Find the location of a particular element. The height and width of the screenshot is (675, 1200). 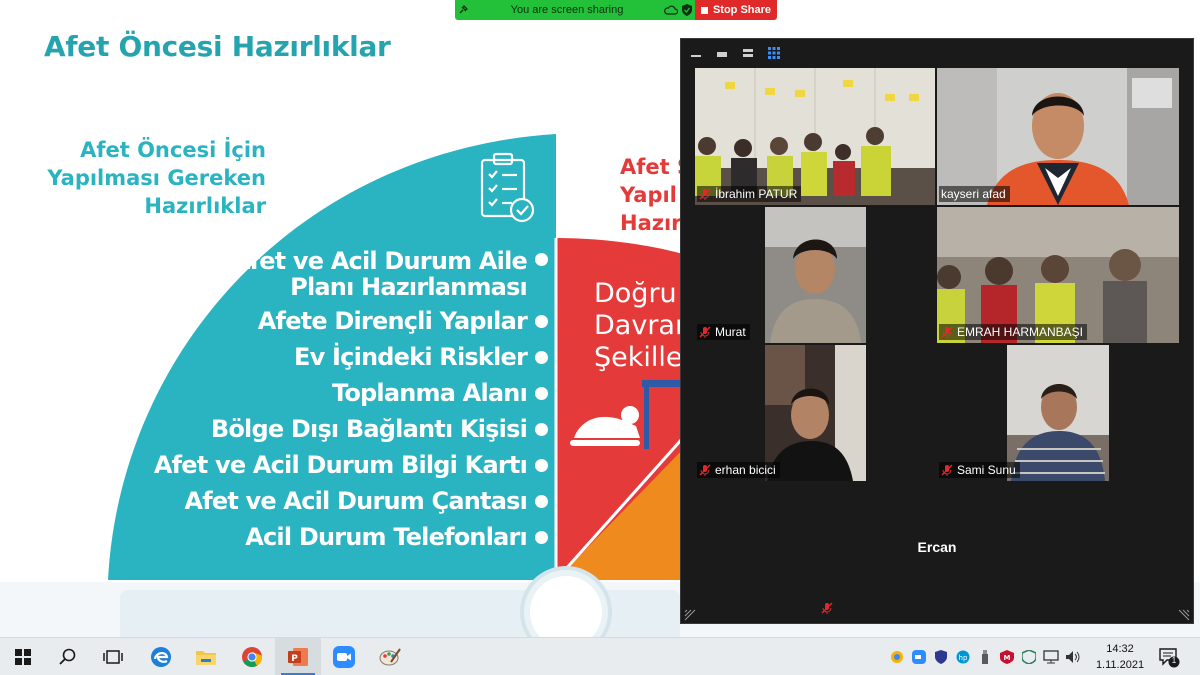

folder-icon is located at coordinates (206, 658).